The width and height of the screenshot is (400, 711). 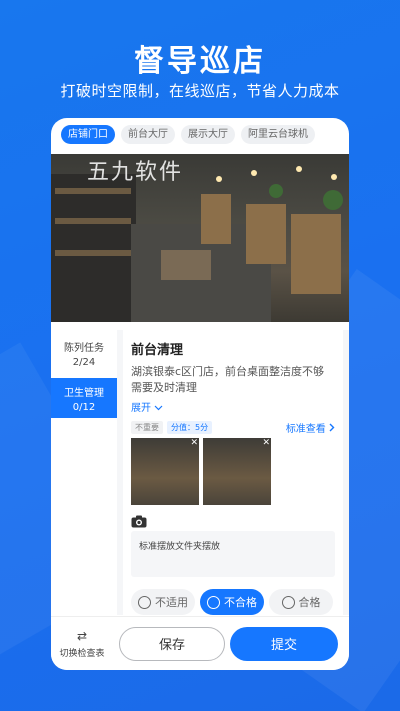 I want to click on tab-front-hall: 前台大厅, so click(x=148, y=134).